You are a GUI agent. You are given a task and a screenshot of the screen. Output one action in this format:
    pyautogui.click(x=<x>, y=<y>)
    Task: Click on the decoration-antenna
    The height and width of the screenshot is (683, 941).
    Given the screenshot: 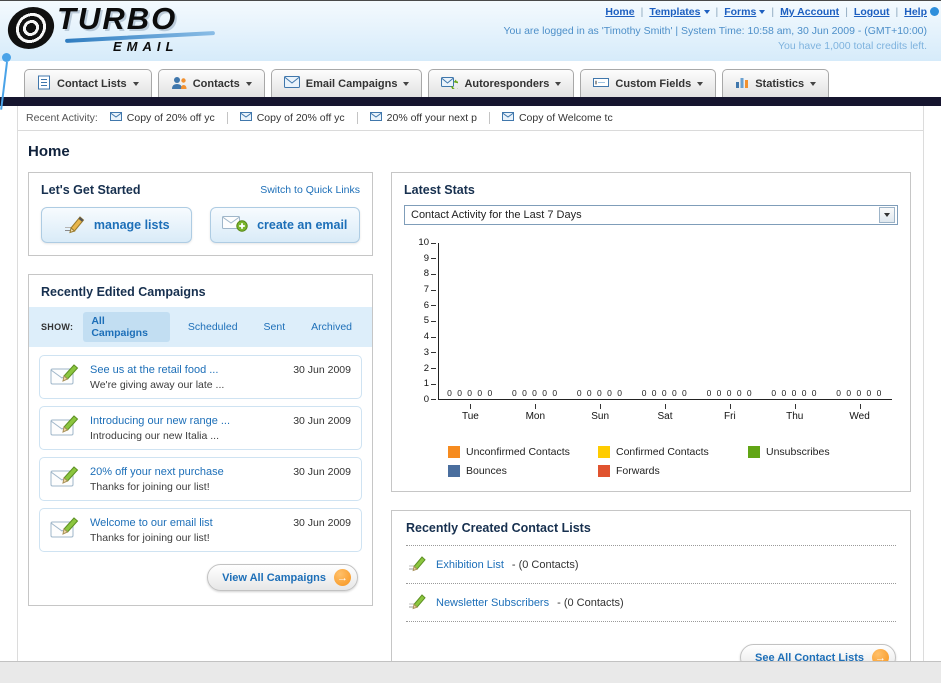 What is the action you would take?
    pyautogui.click(x=5, y=81)
    